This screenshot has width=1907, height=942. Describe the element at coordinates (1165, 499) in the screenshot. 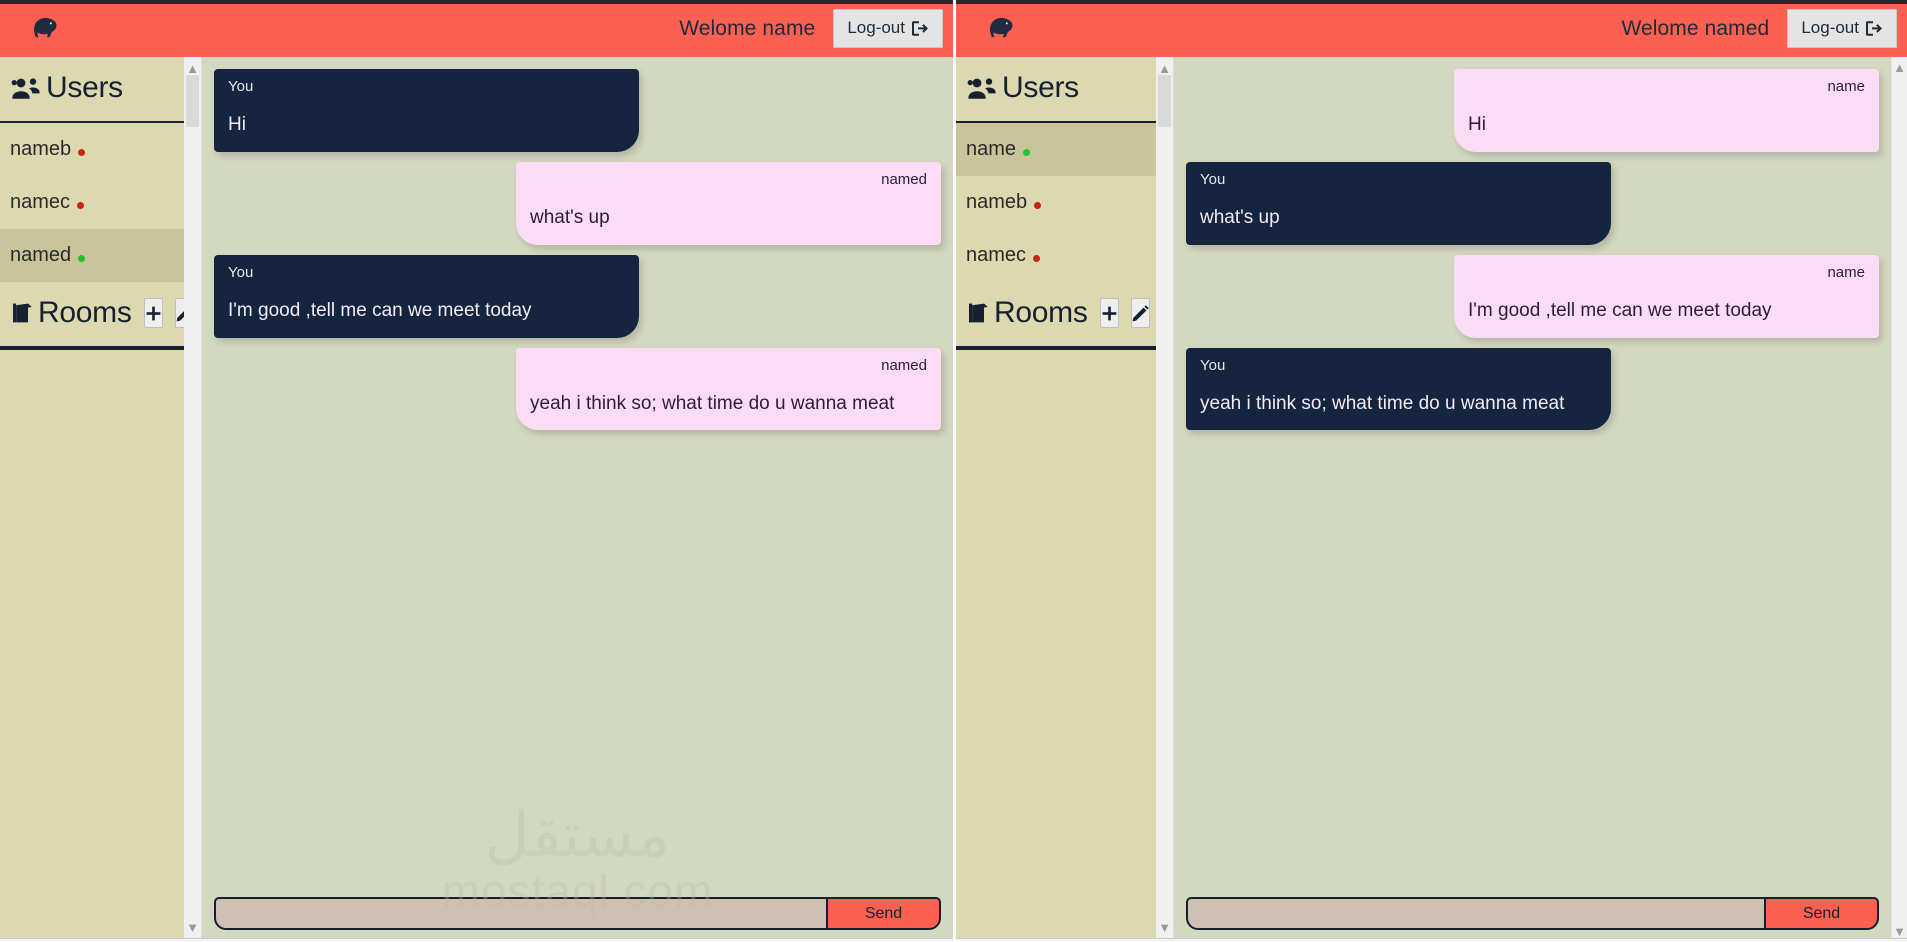

I see `chat-scrollbar-right: ▲ ▼` at that location.